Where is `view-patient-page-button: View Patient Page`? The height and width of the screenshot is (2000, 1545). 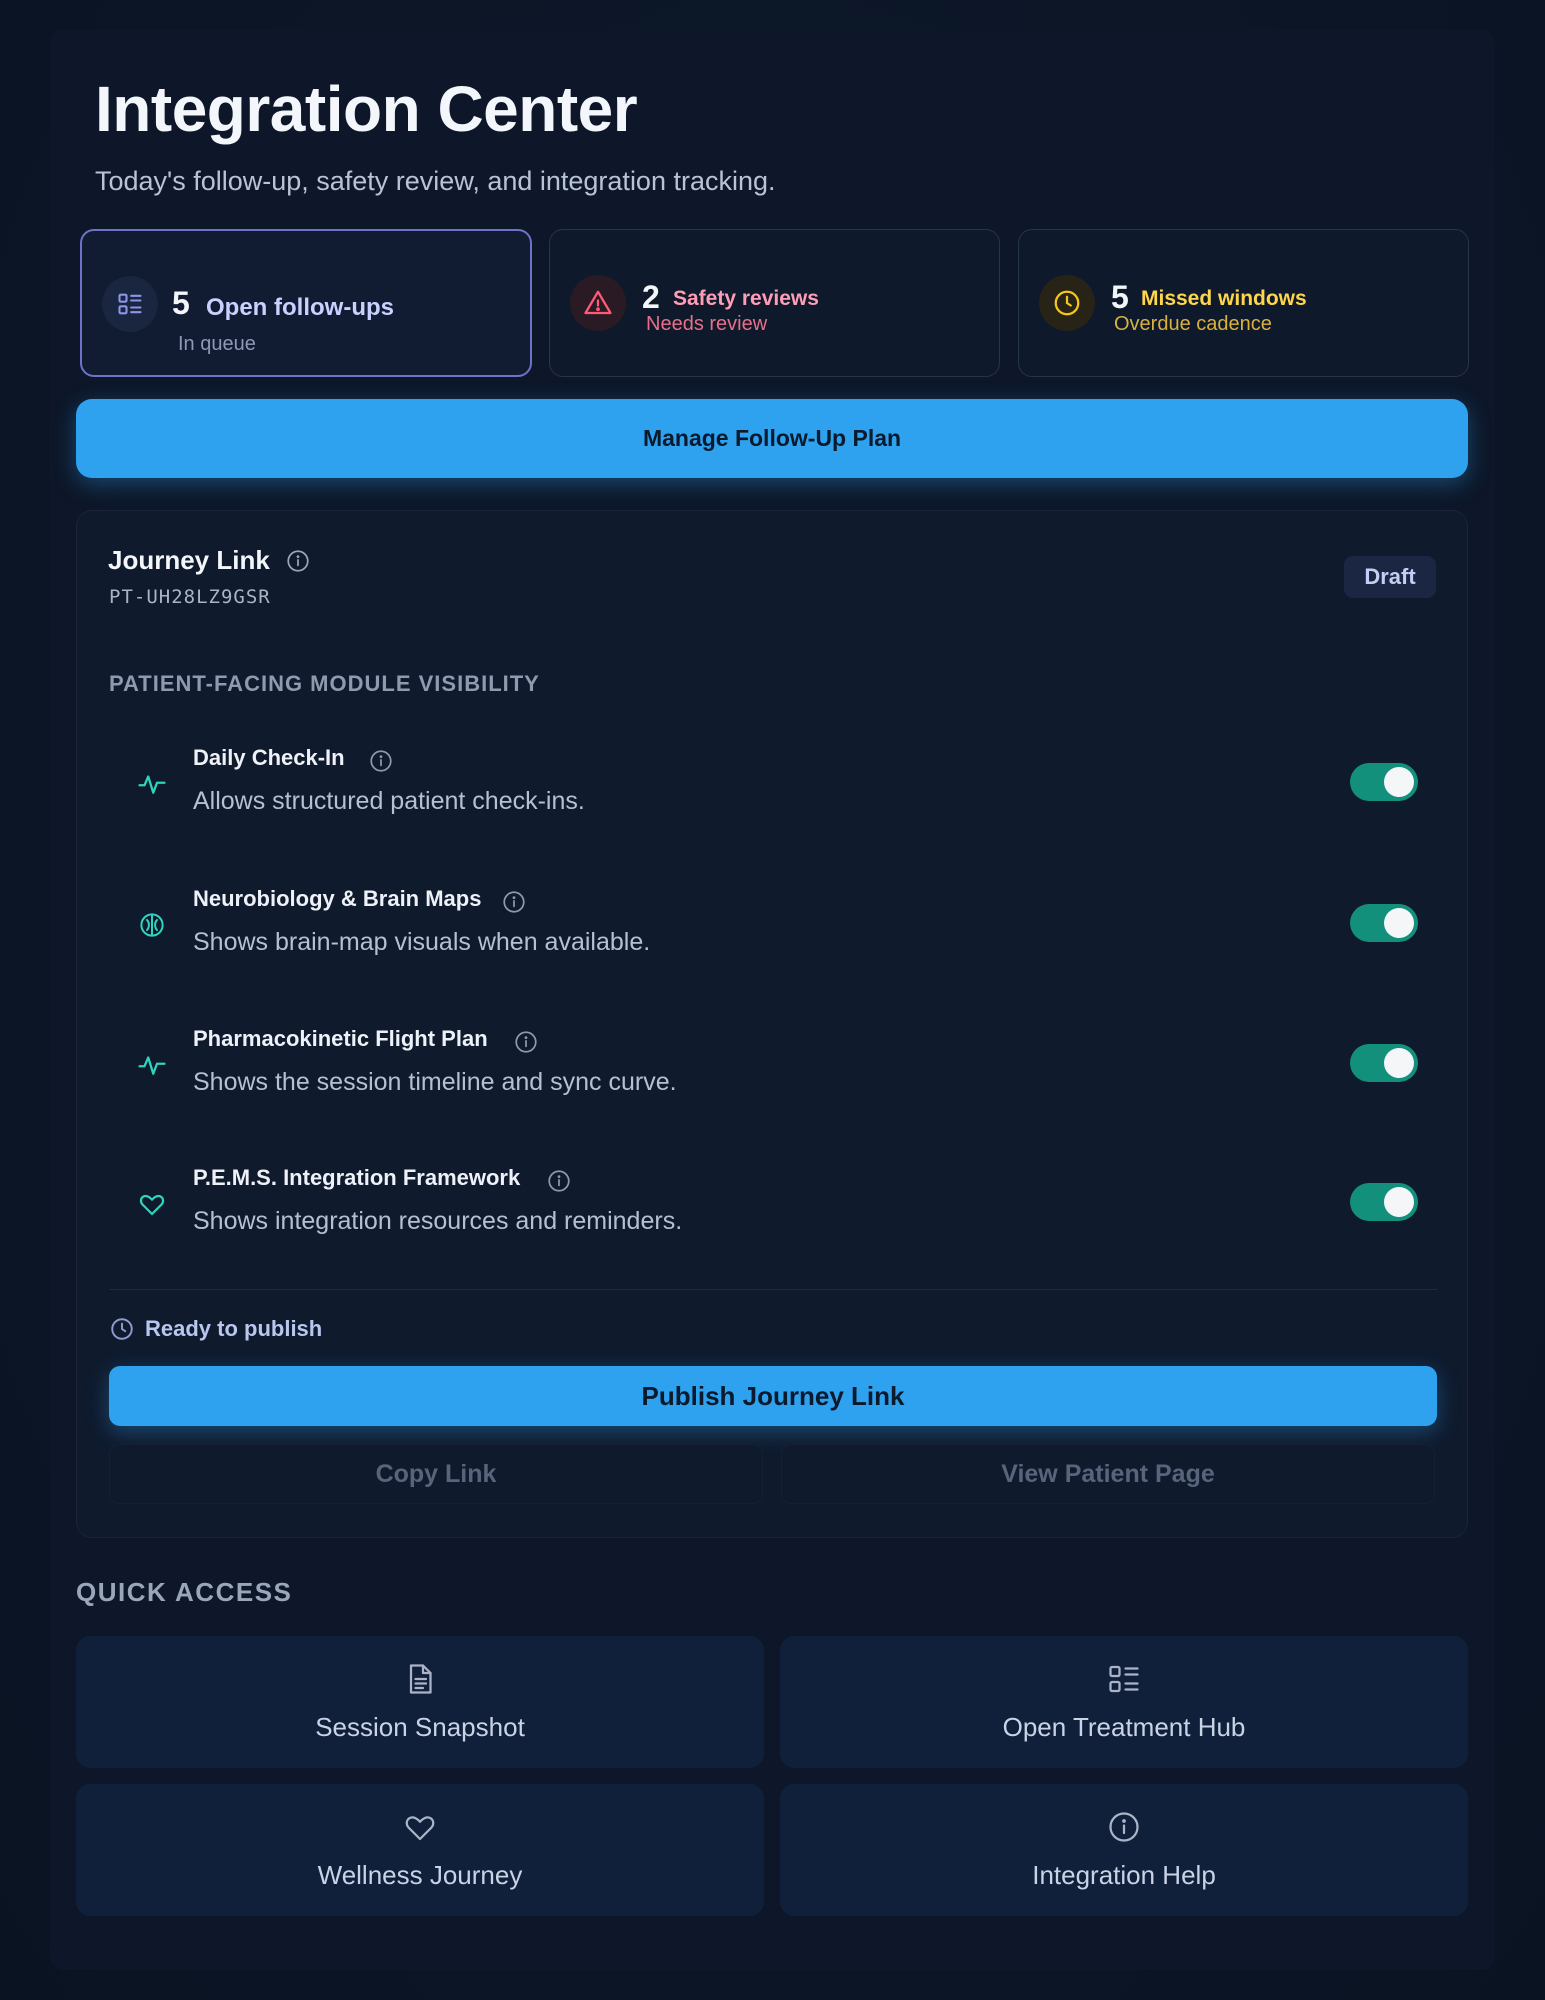 view-patient-page-button: View Patient Page is located at coordinates (1108, 1474).